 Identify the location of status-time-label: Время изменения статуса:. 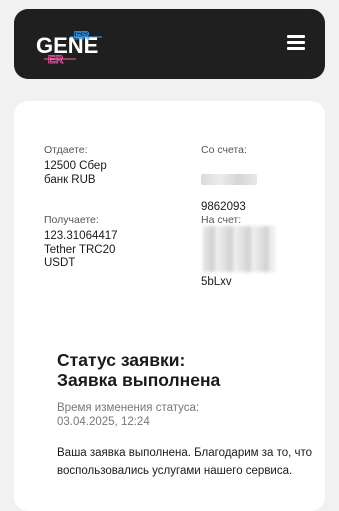
(128, 408).